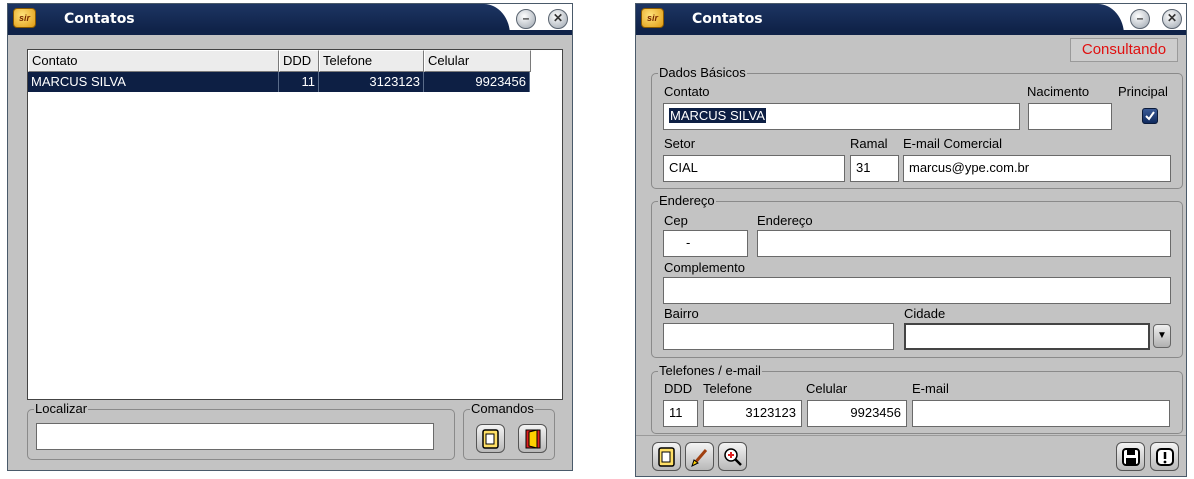 This screenshot has height=479, width=1194. Describe the element at coordinates (477, 61) in the screenshot. I see `column-header-celular: Celular` at that location.